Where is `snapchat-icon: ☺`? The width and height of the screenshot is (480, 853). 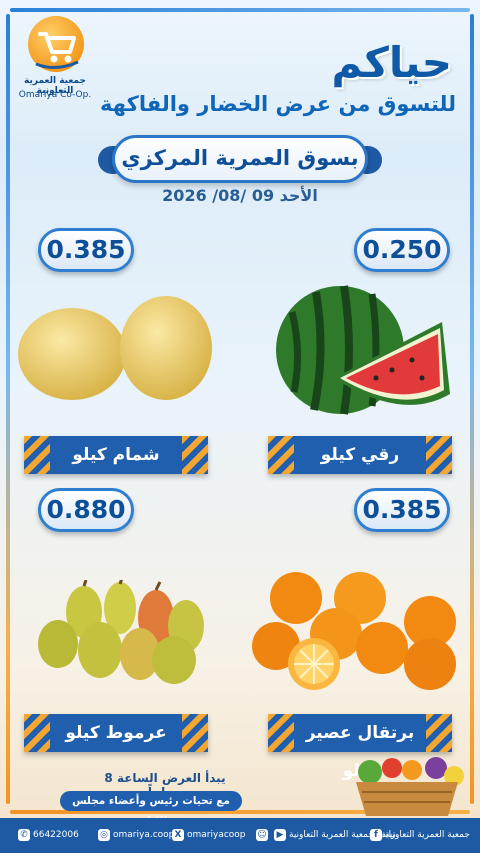
snapchat-icon: ☺ is located at coordinates (262, 834).